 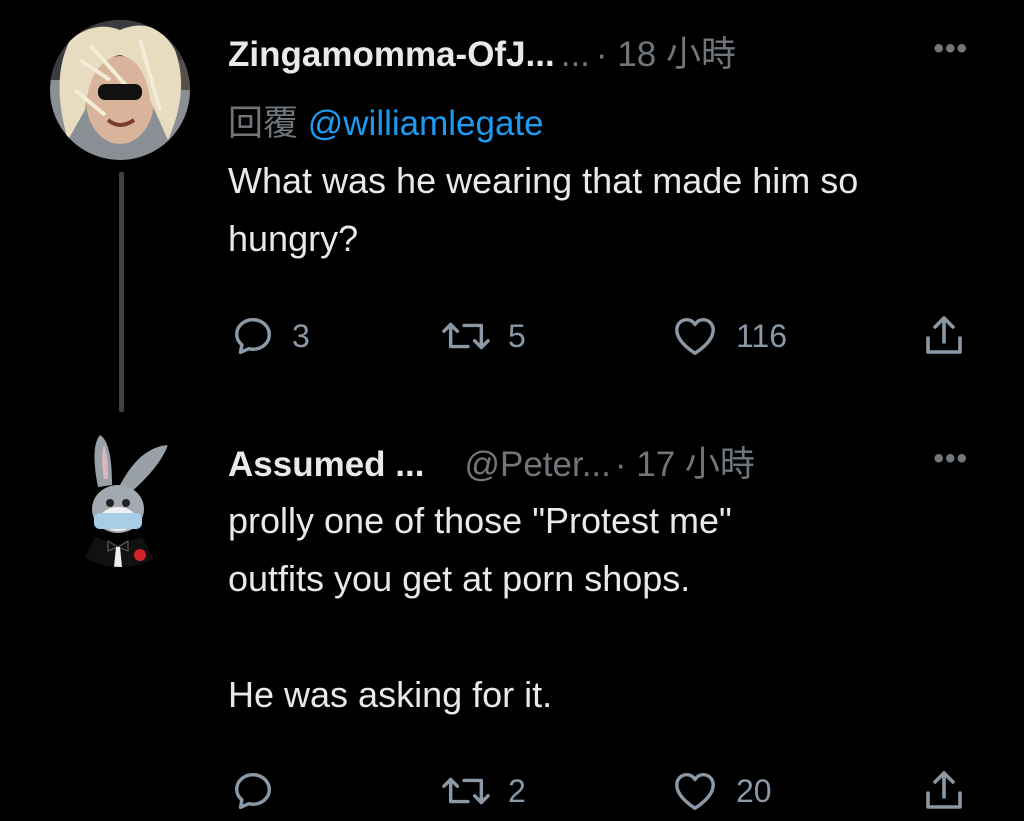 I want to click on mention-link: @williamlegate, so click(x=426, y=123).